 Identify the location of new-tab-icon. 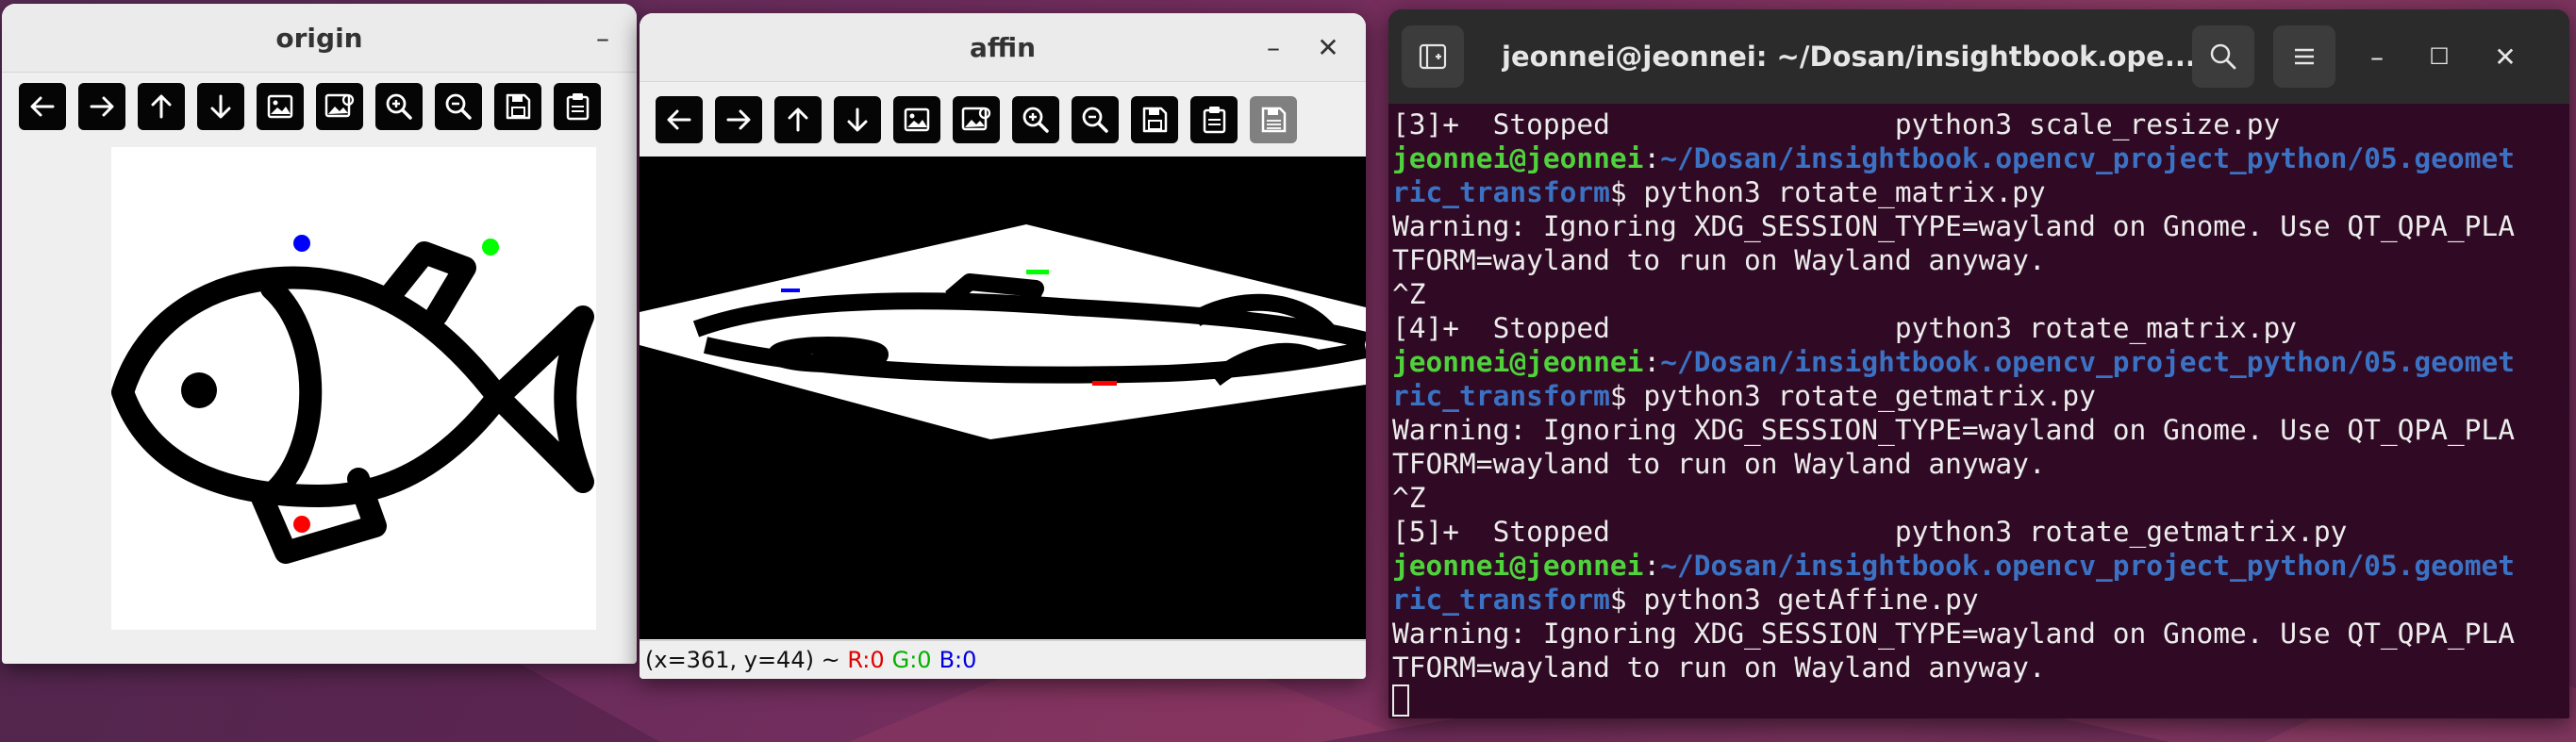
(1433, 57).